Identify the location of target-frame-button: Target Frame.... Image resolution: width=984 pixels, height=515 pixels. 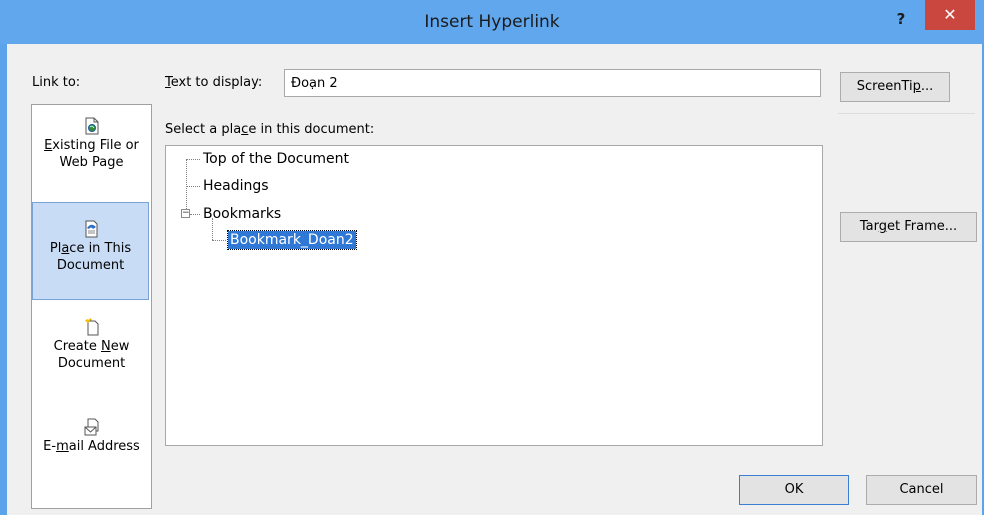
(908, 227).